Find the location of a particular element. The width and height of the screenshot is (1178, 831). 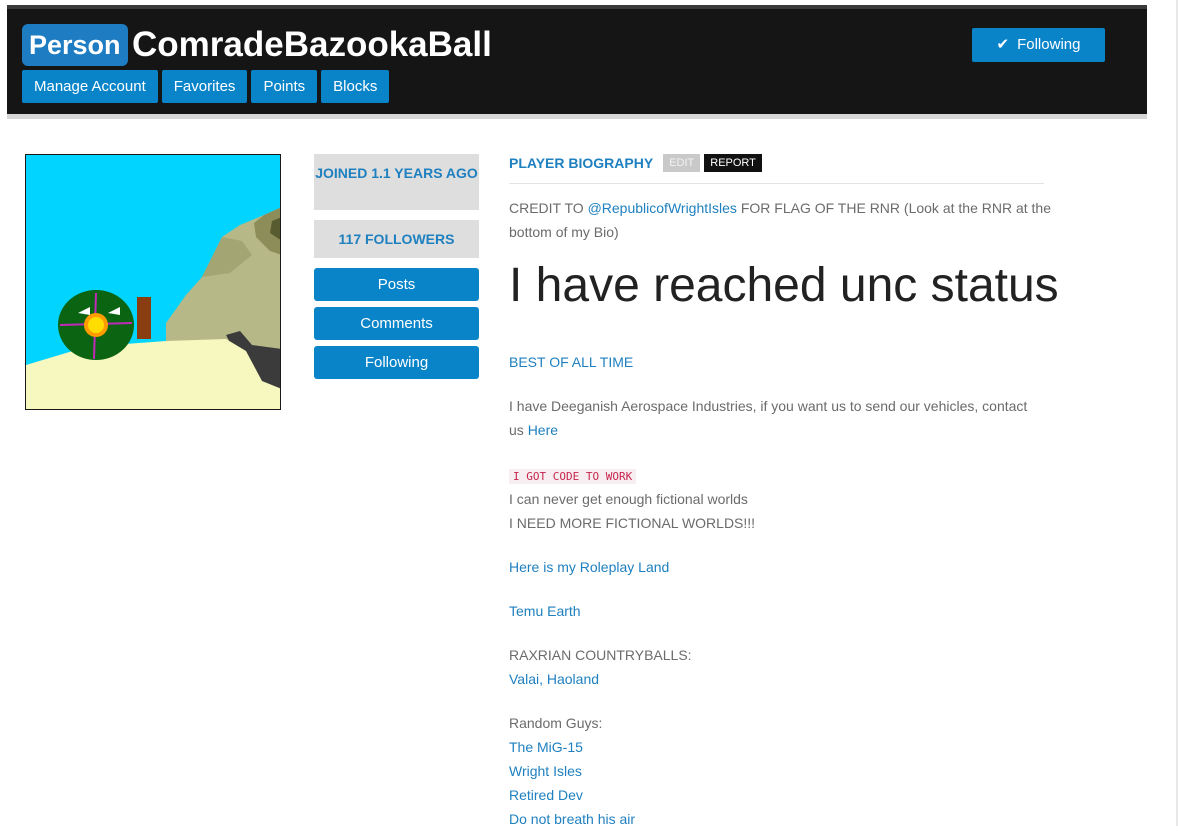

followers-stat: 117 FOLLOWERS is located at coordinates (396, 239).